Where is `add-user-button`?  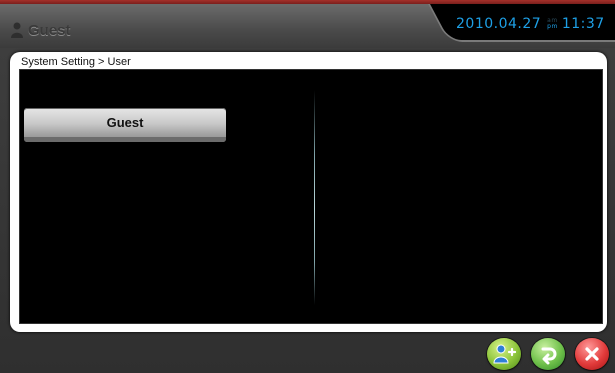 add-user-button is located at coordinates (504, 354).